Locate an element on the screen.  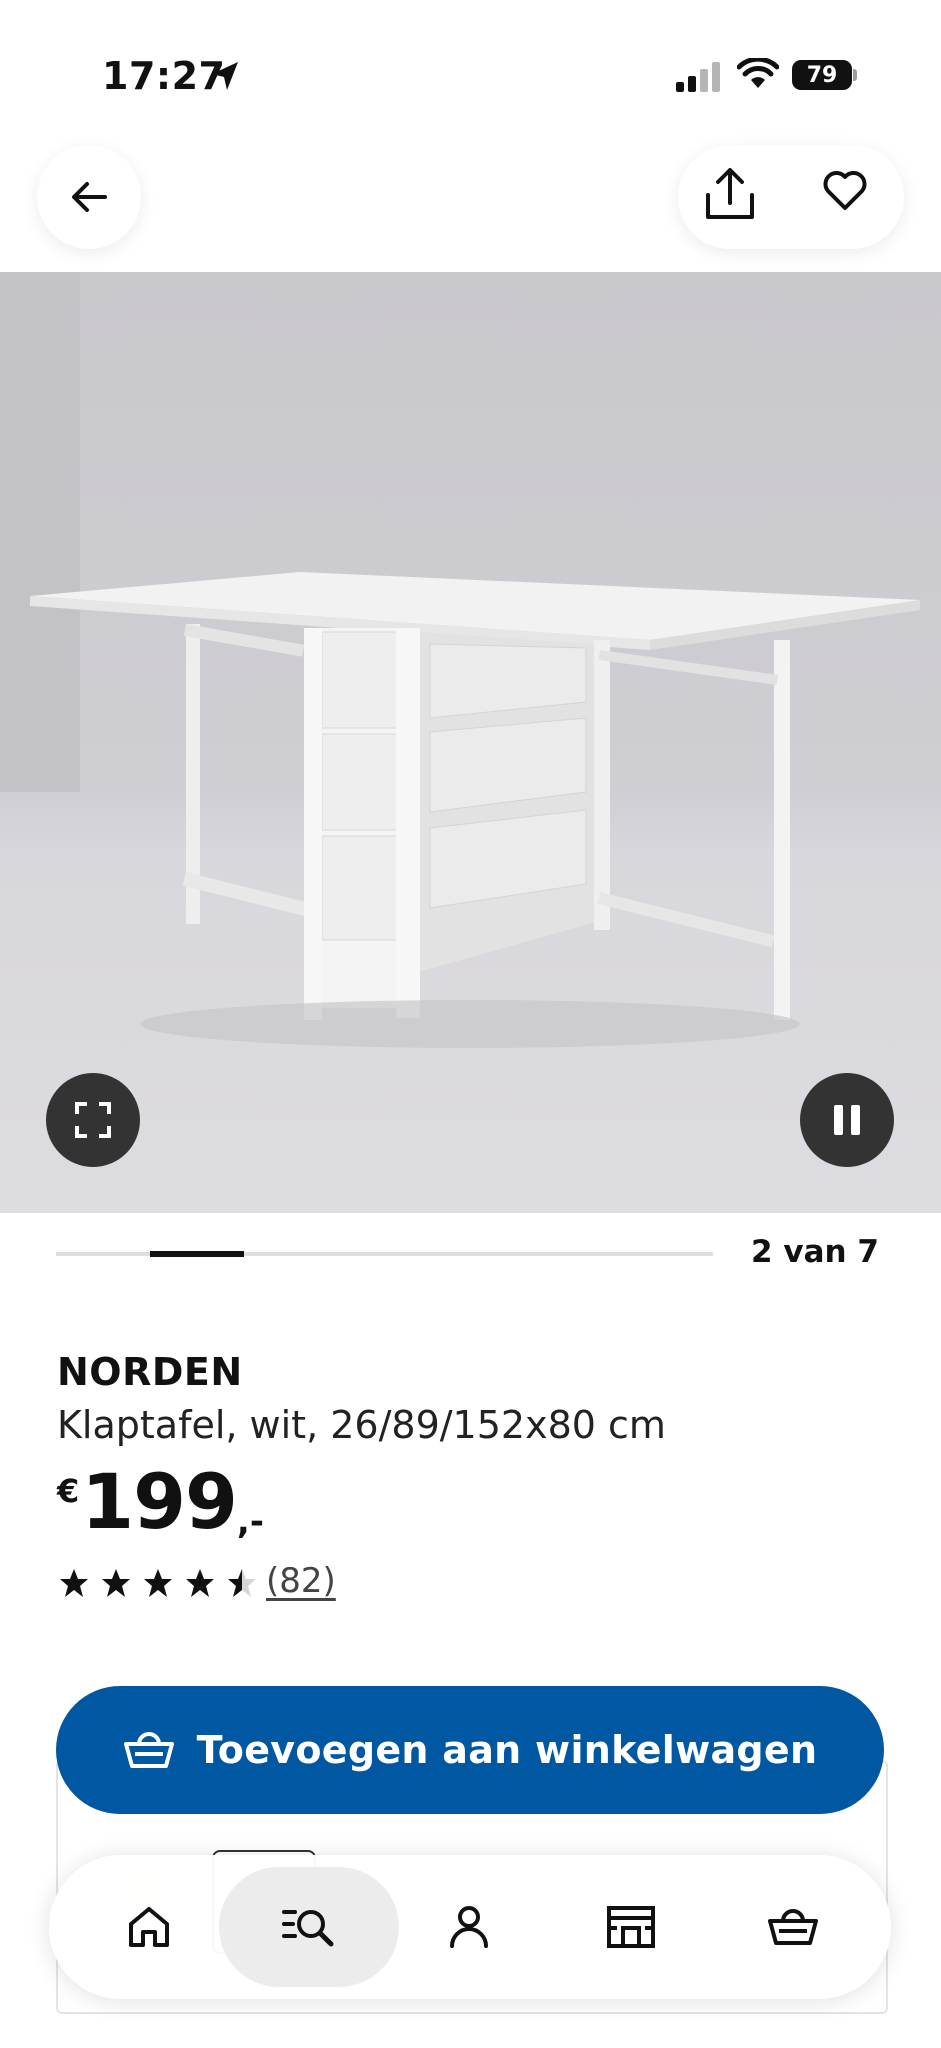
battery-level: 79 is located at coordinates (822, 75).